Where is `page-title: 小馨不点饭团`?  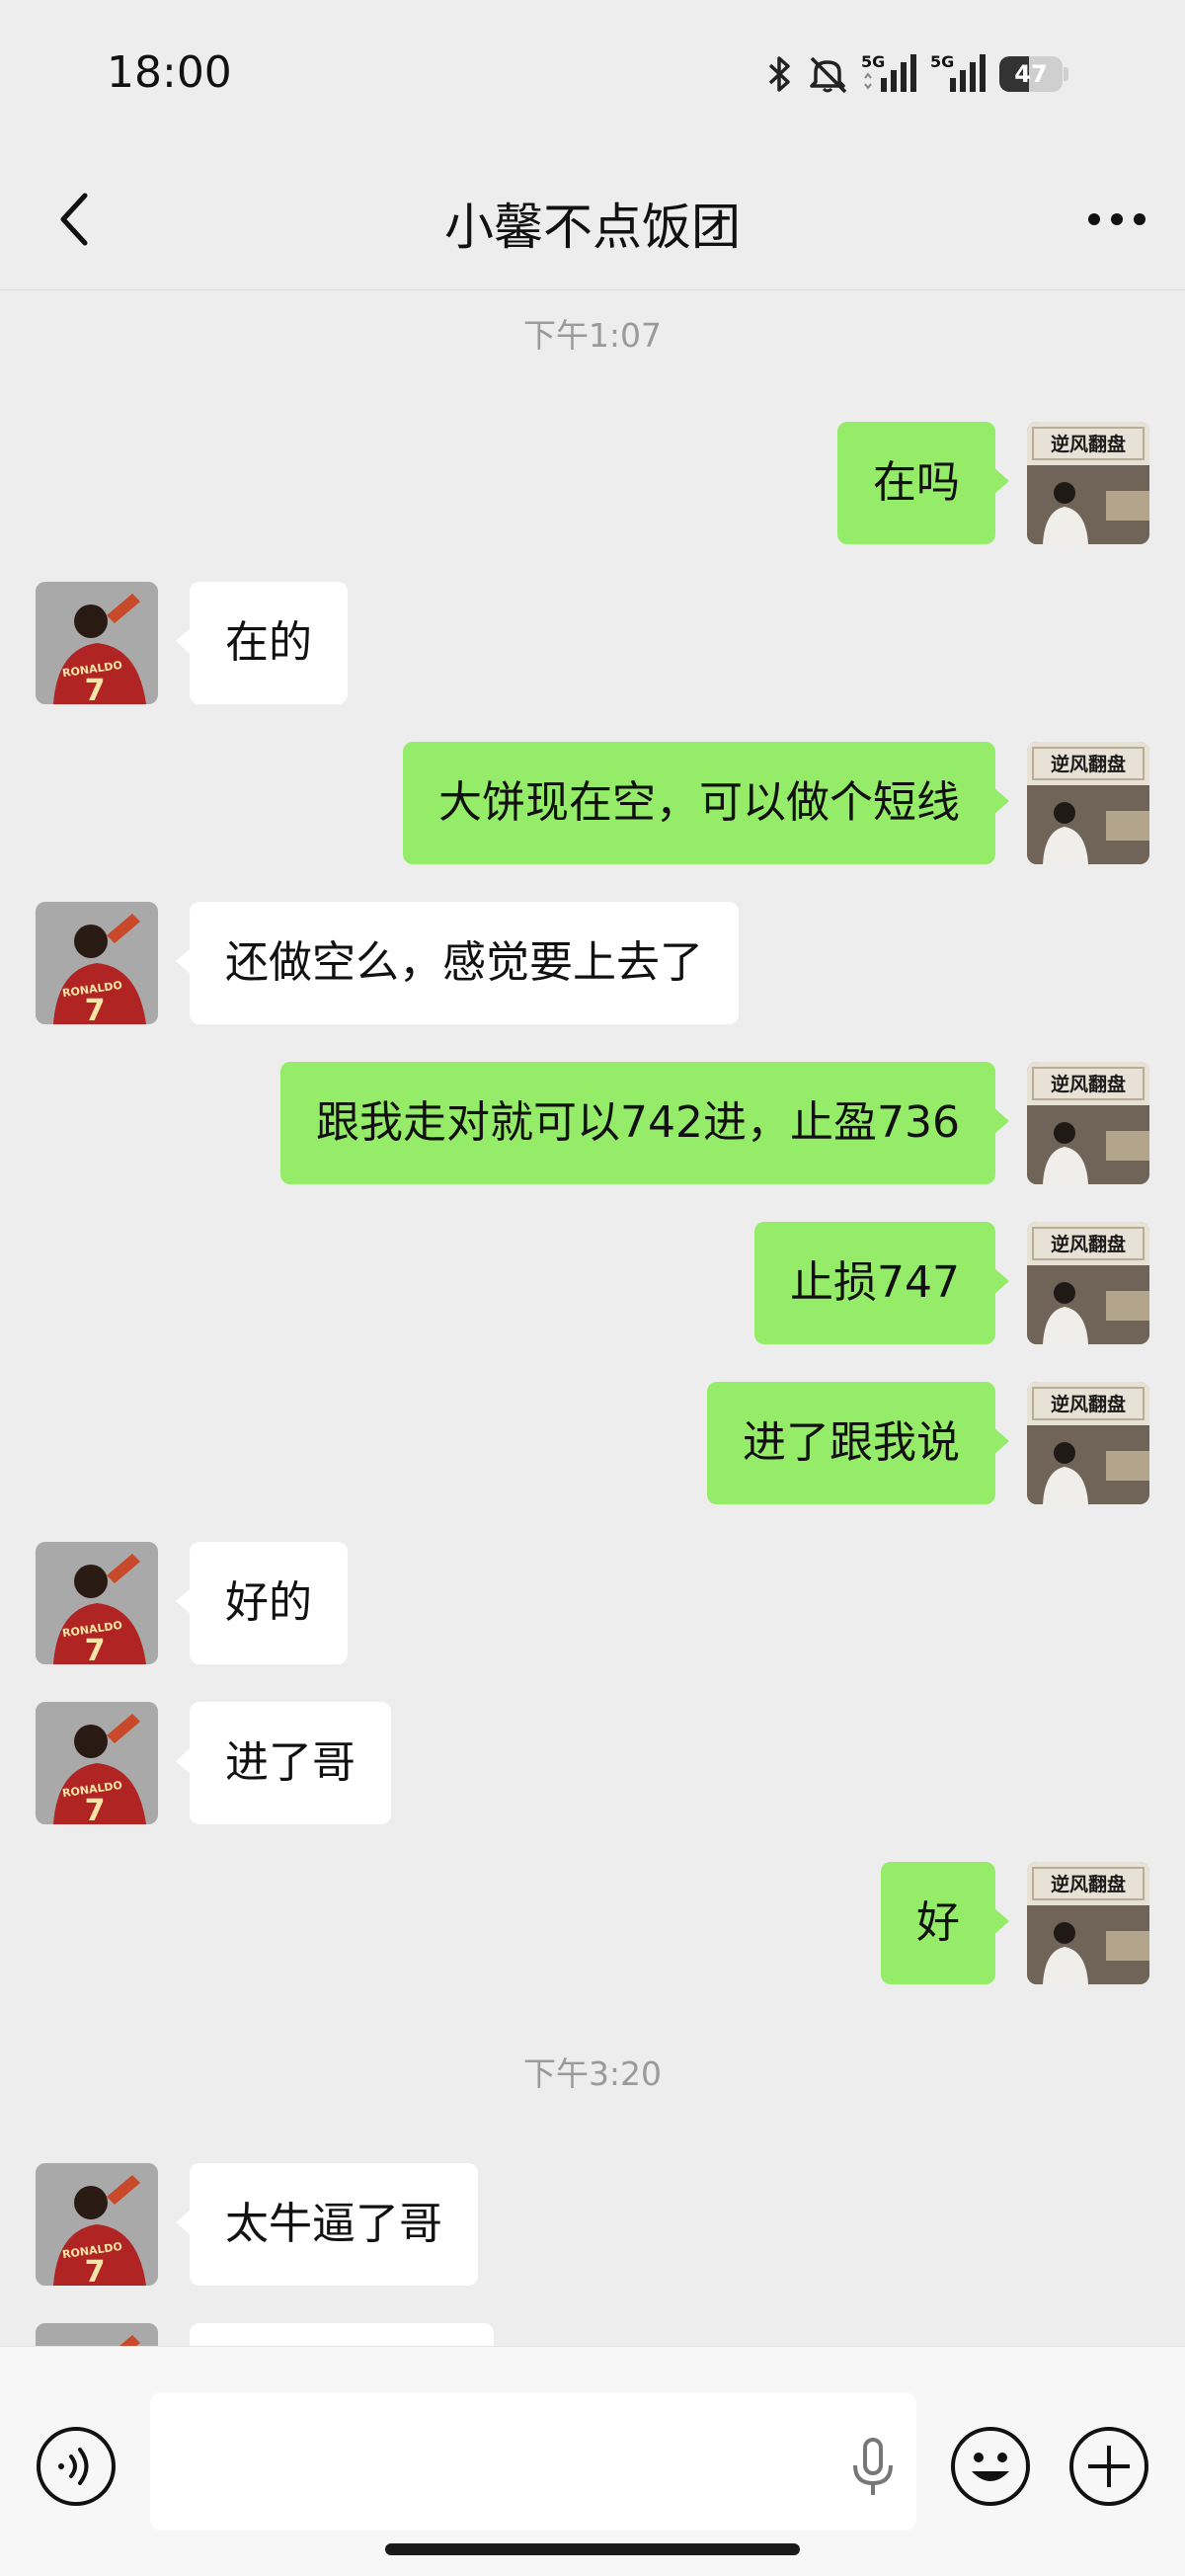
page-title: 小馨不点饭团 is located at coordinates (592, 227).